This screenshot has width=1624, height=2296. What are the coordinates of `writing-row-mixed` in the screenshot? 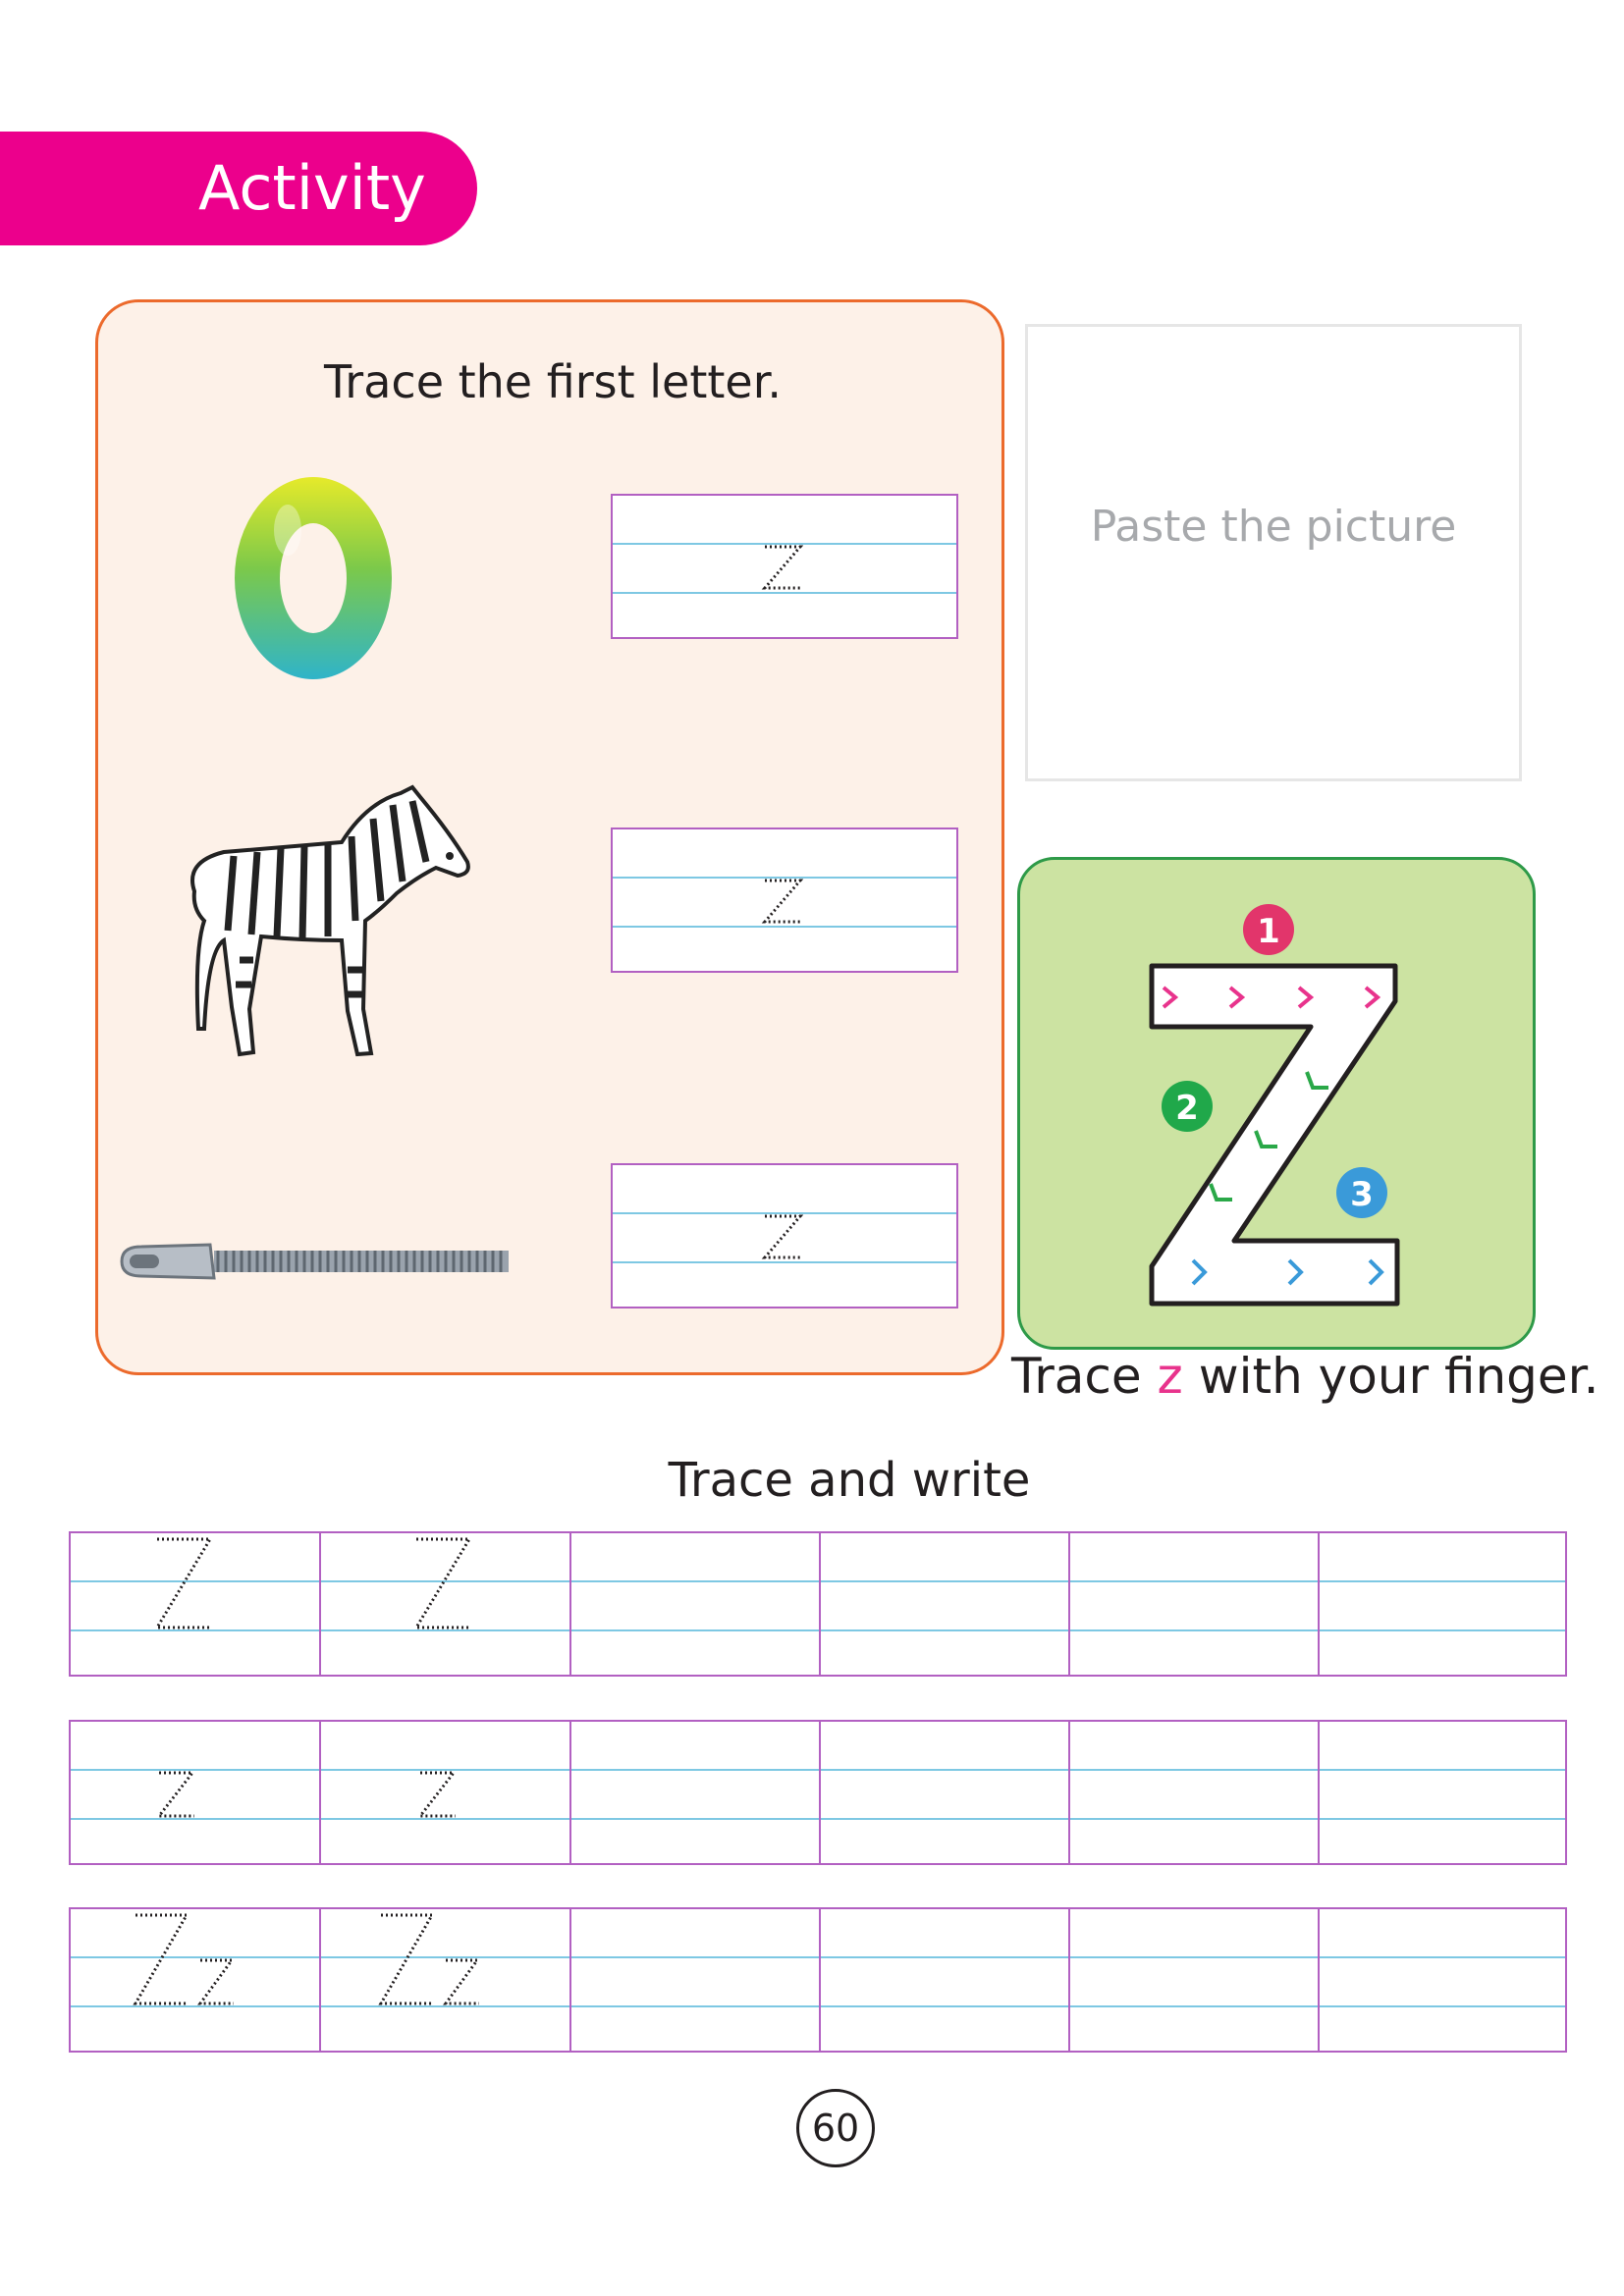 It's located at (818, 1980).